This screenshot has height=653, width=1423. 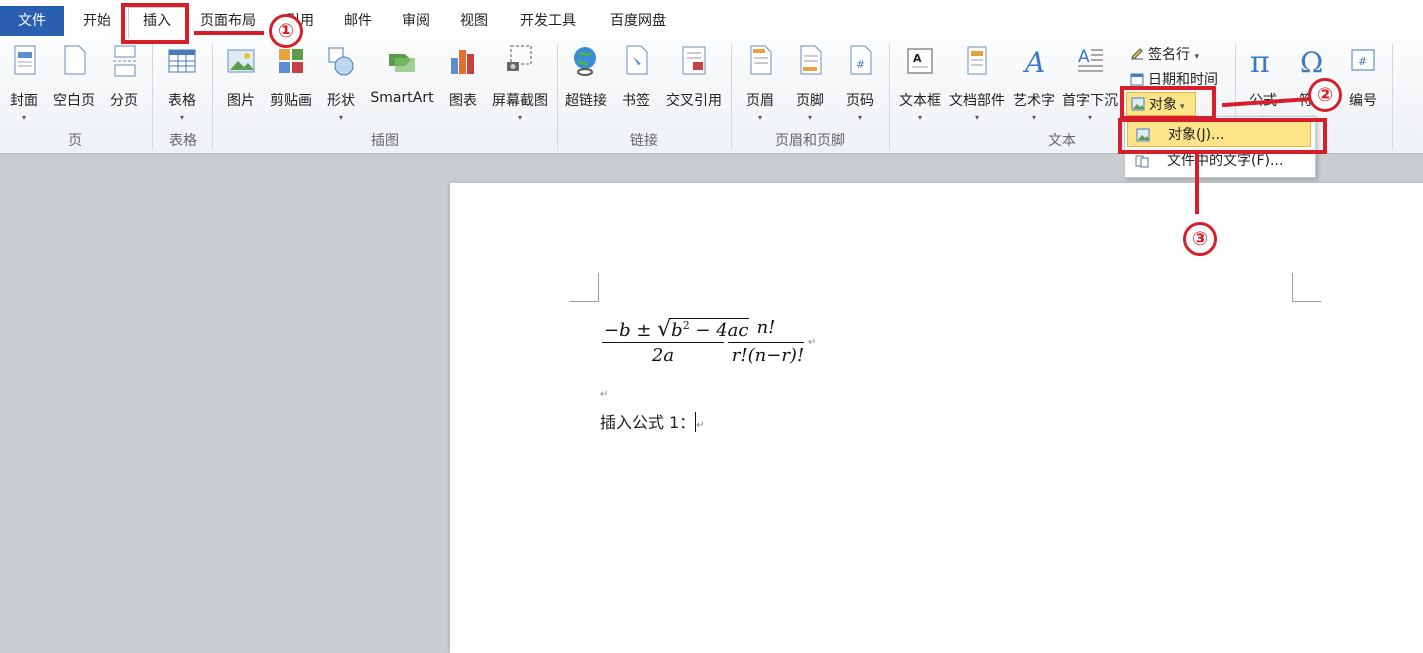 I want to click on cover-page-button: 封面 ▾, so click(x=24, y=82).